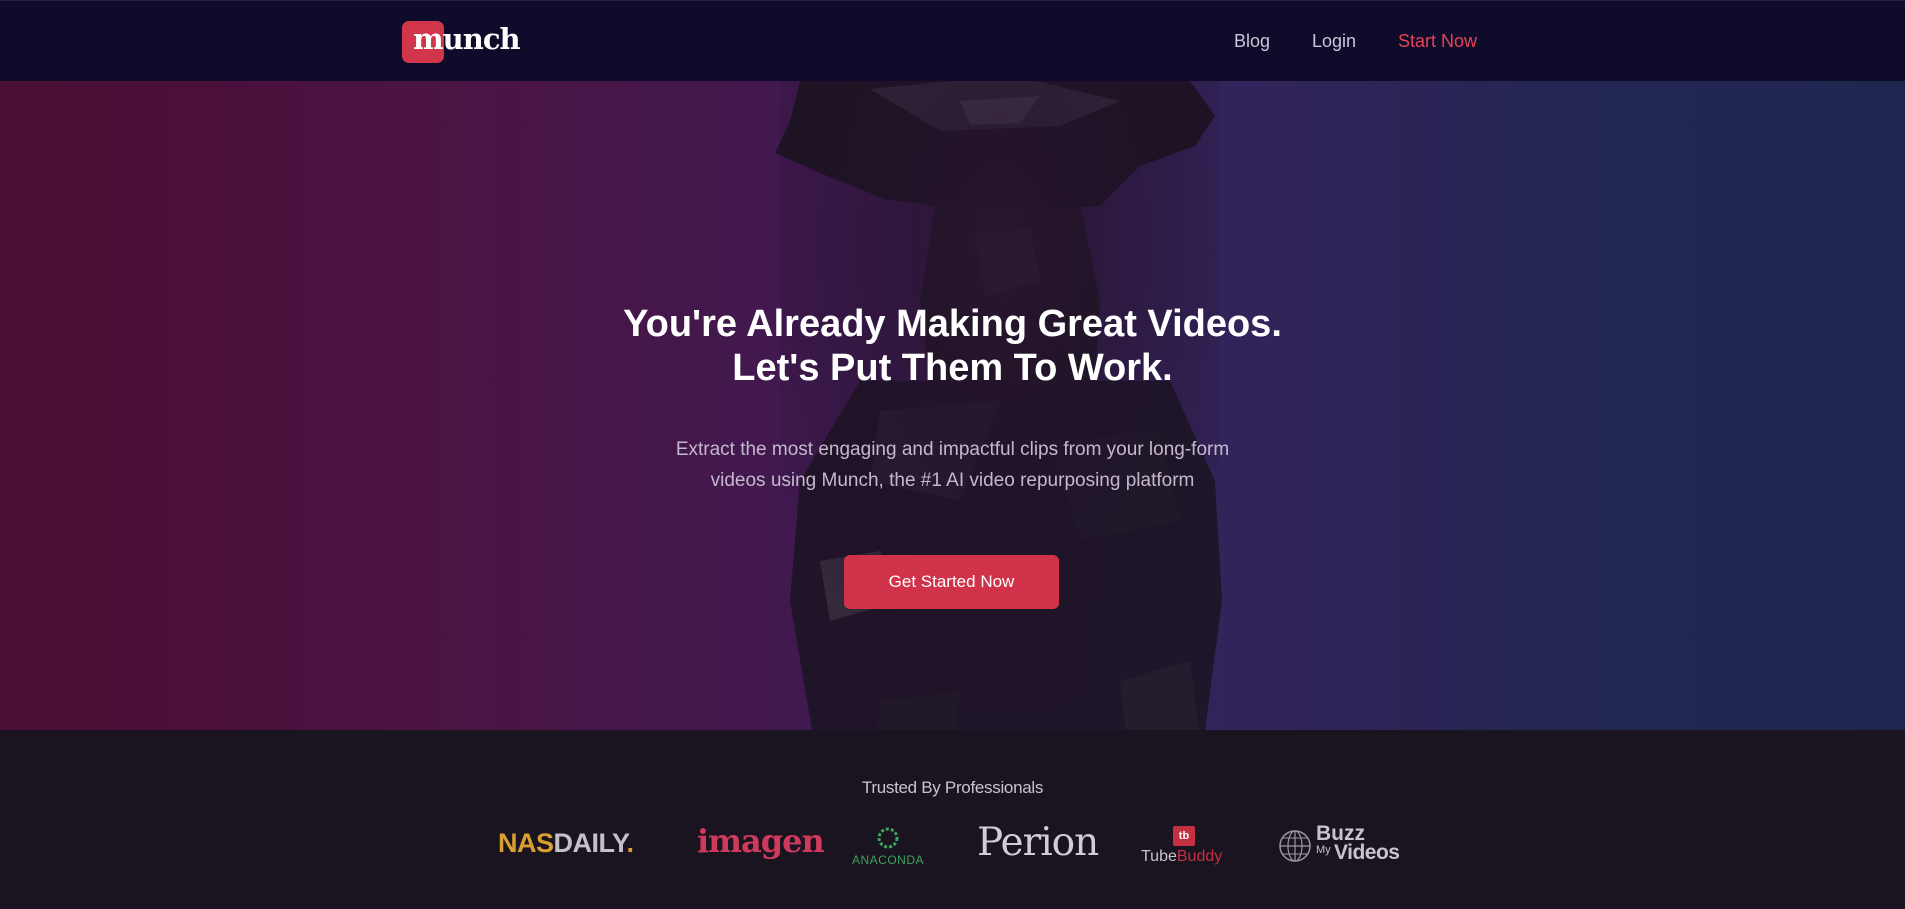 The width and height of the screenshot is (1905, 909). Describe the element at coordinates (1295, 846) in the screenshot. I see `globe-icon` at that location.